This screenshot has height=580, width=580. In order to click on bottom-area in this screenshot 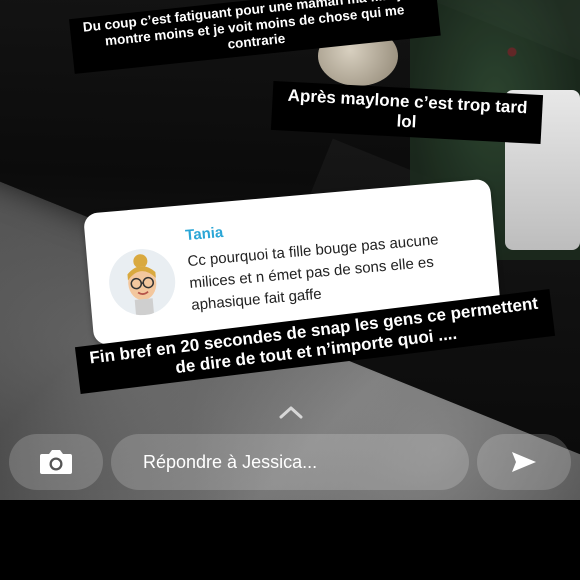, I will do `click(290, 540)`.